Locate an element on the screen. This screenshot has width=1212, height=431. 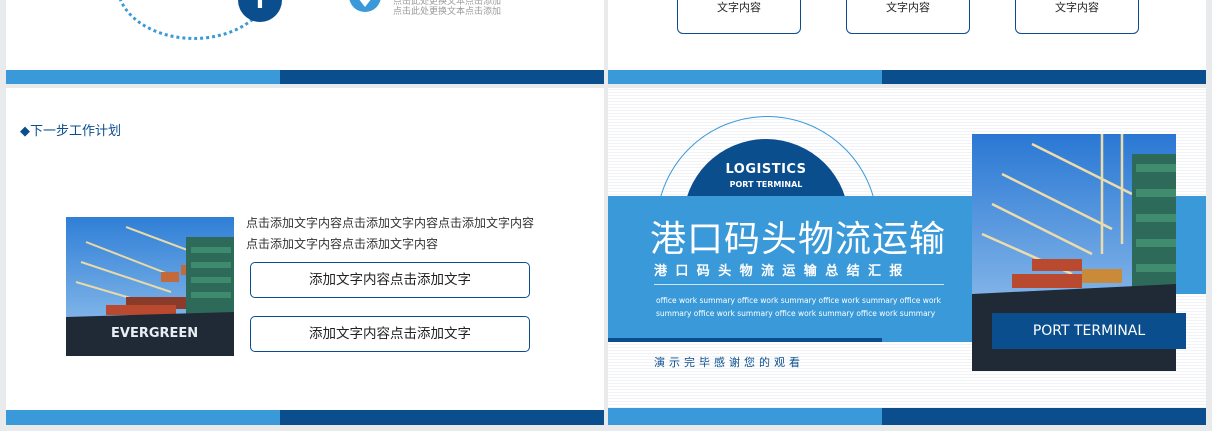
ship-name-text: EVERGREEN is located at coordinates (154, 333).